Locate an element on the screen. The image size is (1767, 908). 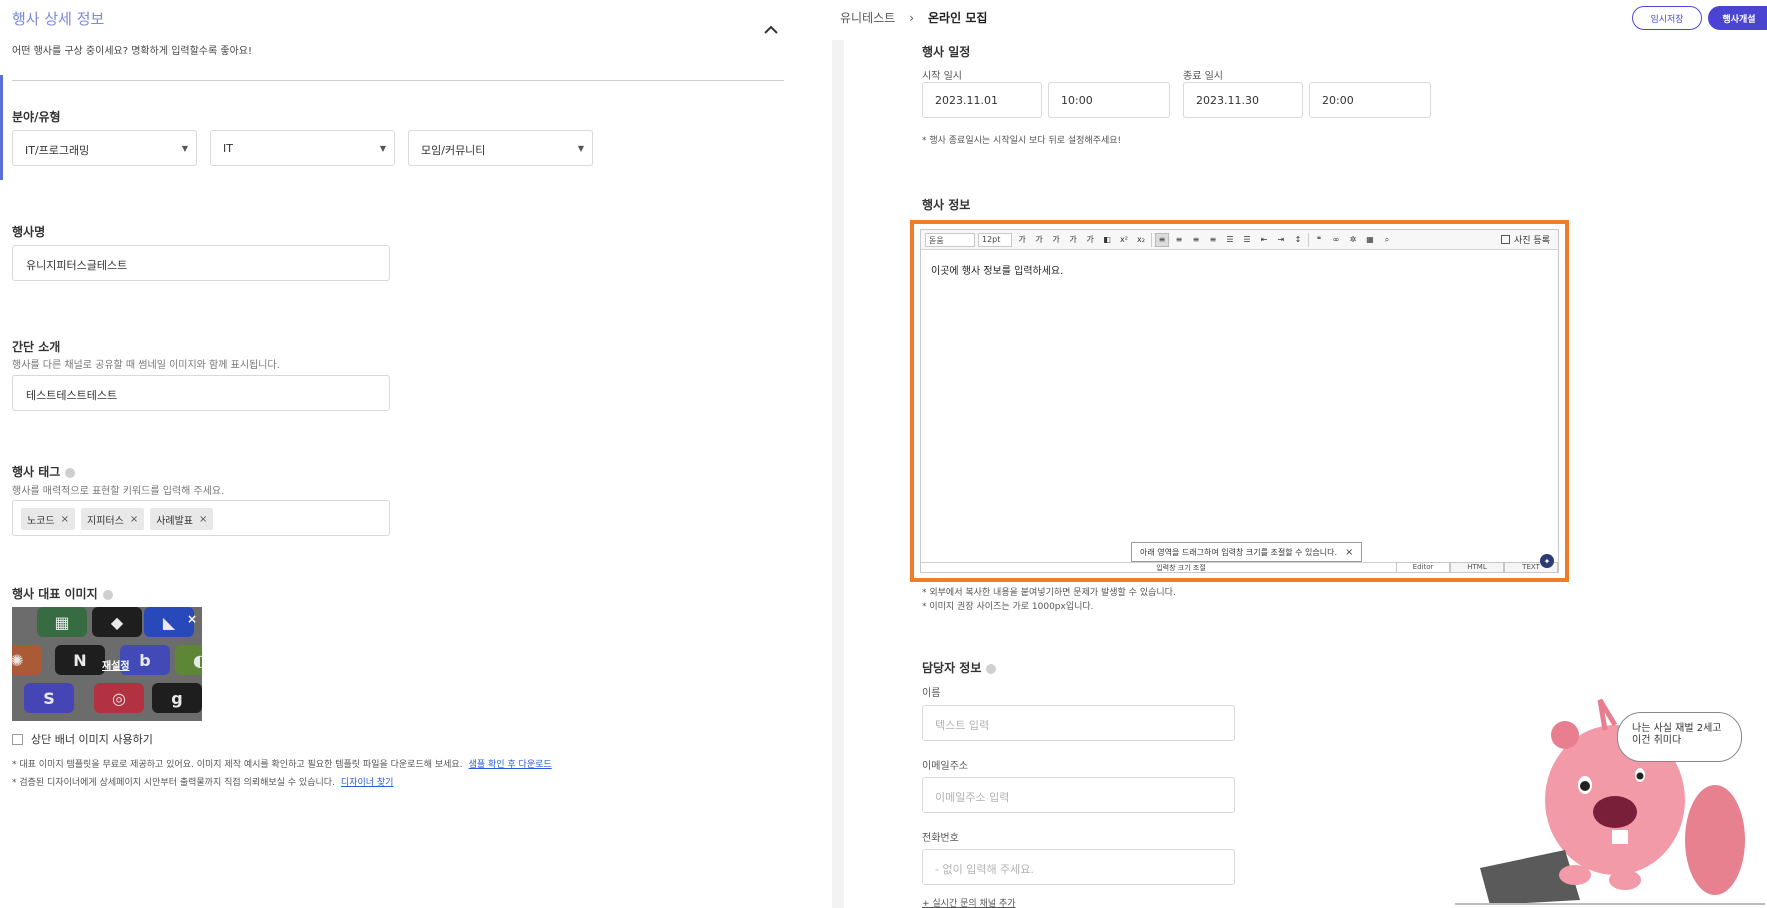
font-size-select: 12pt is located at coordinates (995, 239).